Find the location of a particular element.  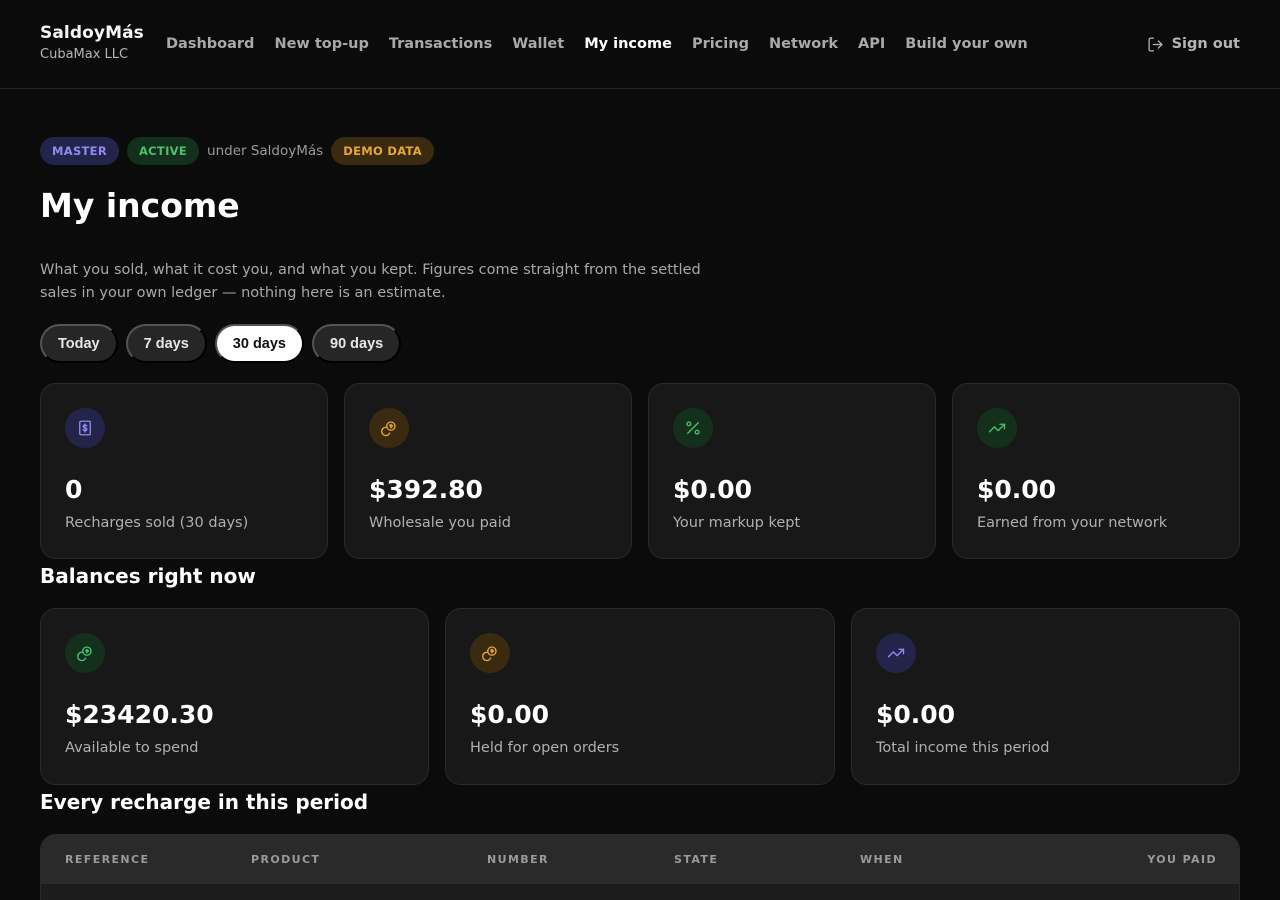

stat-label: Recharges sold (30 days) is located at coordinates (157, 523).